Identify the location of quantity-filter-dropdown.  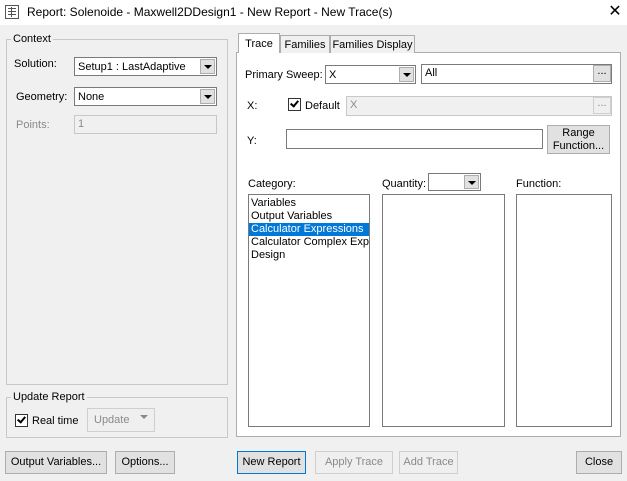
(454, 182).